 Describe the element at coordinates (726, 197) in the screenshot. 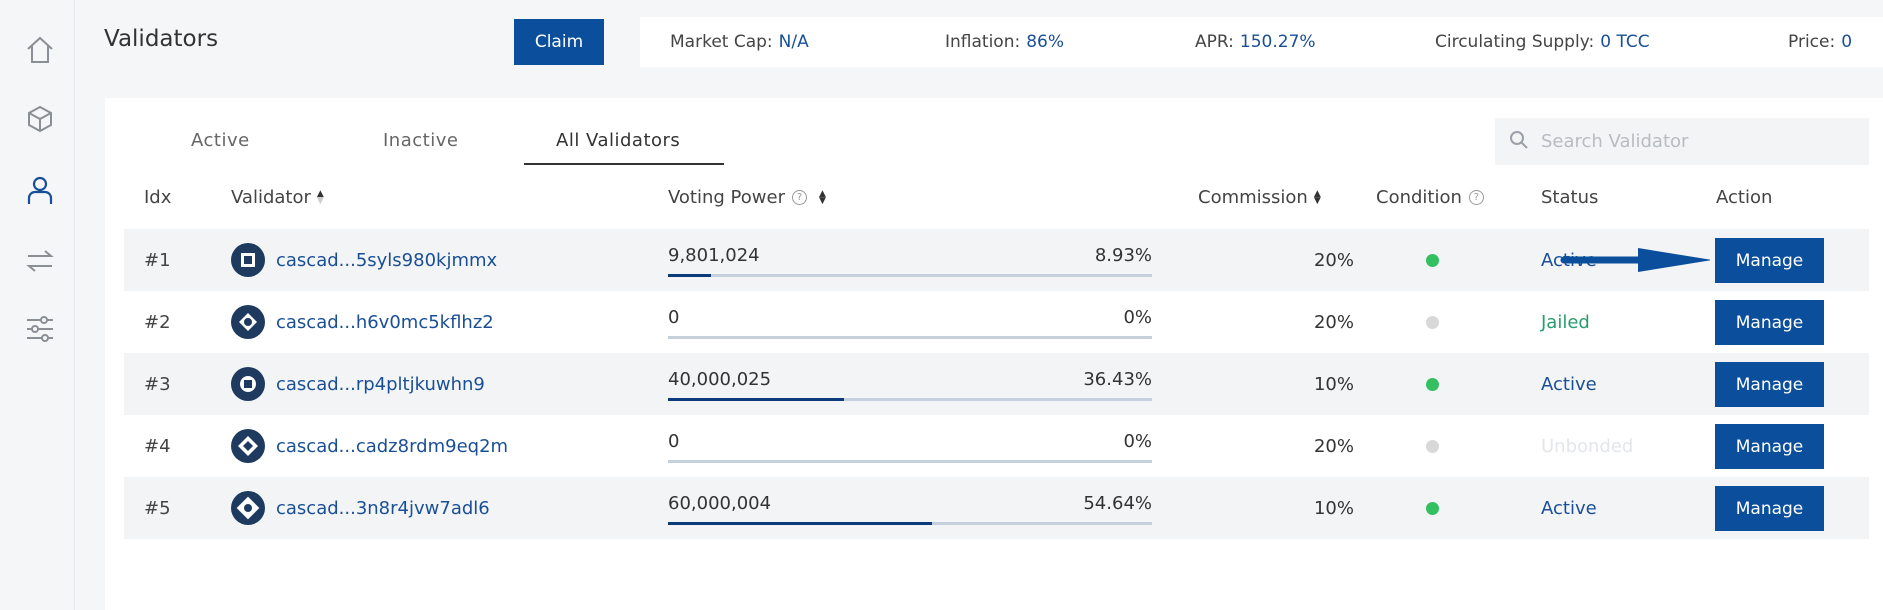

I see `header-label: Voting Power` at that location.